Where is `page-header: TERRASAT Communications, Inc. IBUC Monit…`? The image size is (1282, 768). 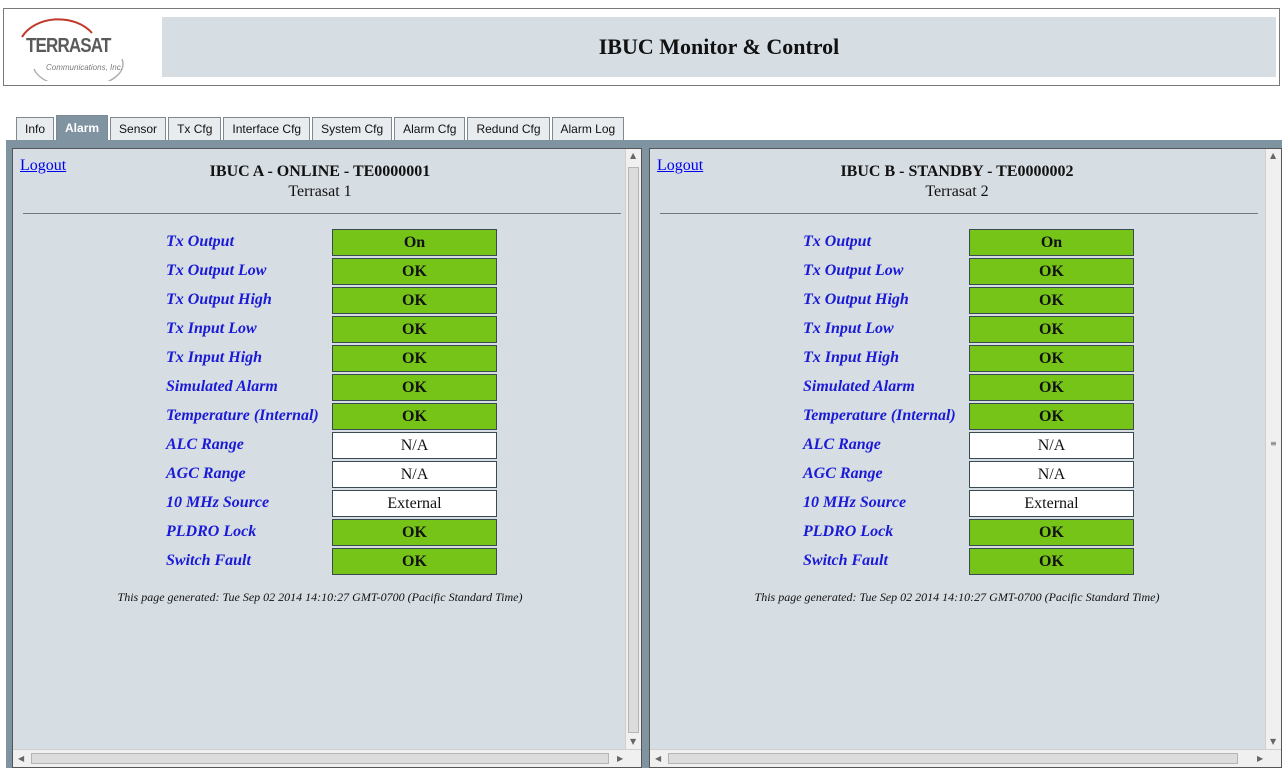
page-header: TERRASAT Communications, Inc. IBUC Monit… is located at coordinates (641, 47).